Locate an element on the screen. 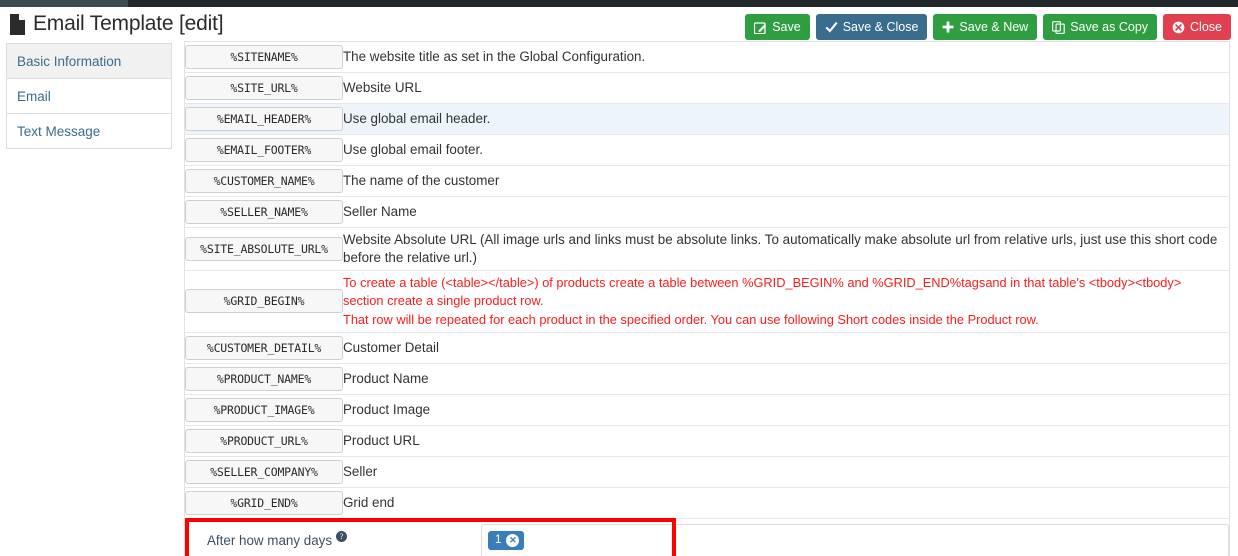 The width and height of the screenshot is (1238, 556). pencil-square-icon is located at coordinates (760, 27).